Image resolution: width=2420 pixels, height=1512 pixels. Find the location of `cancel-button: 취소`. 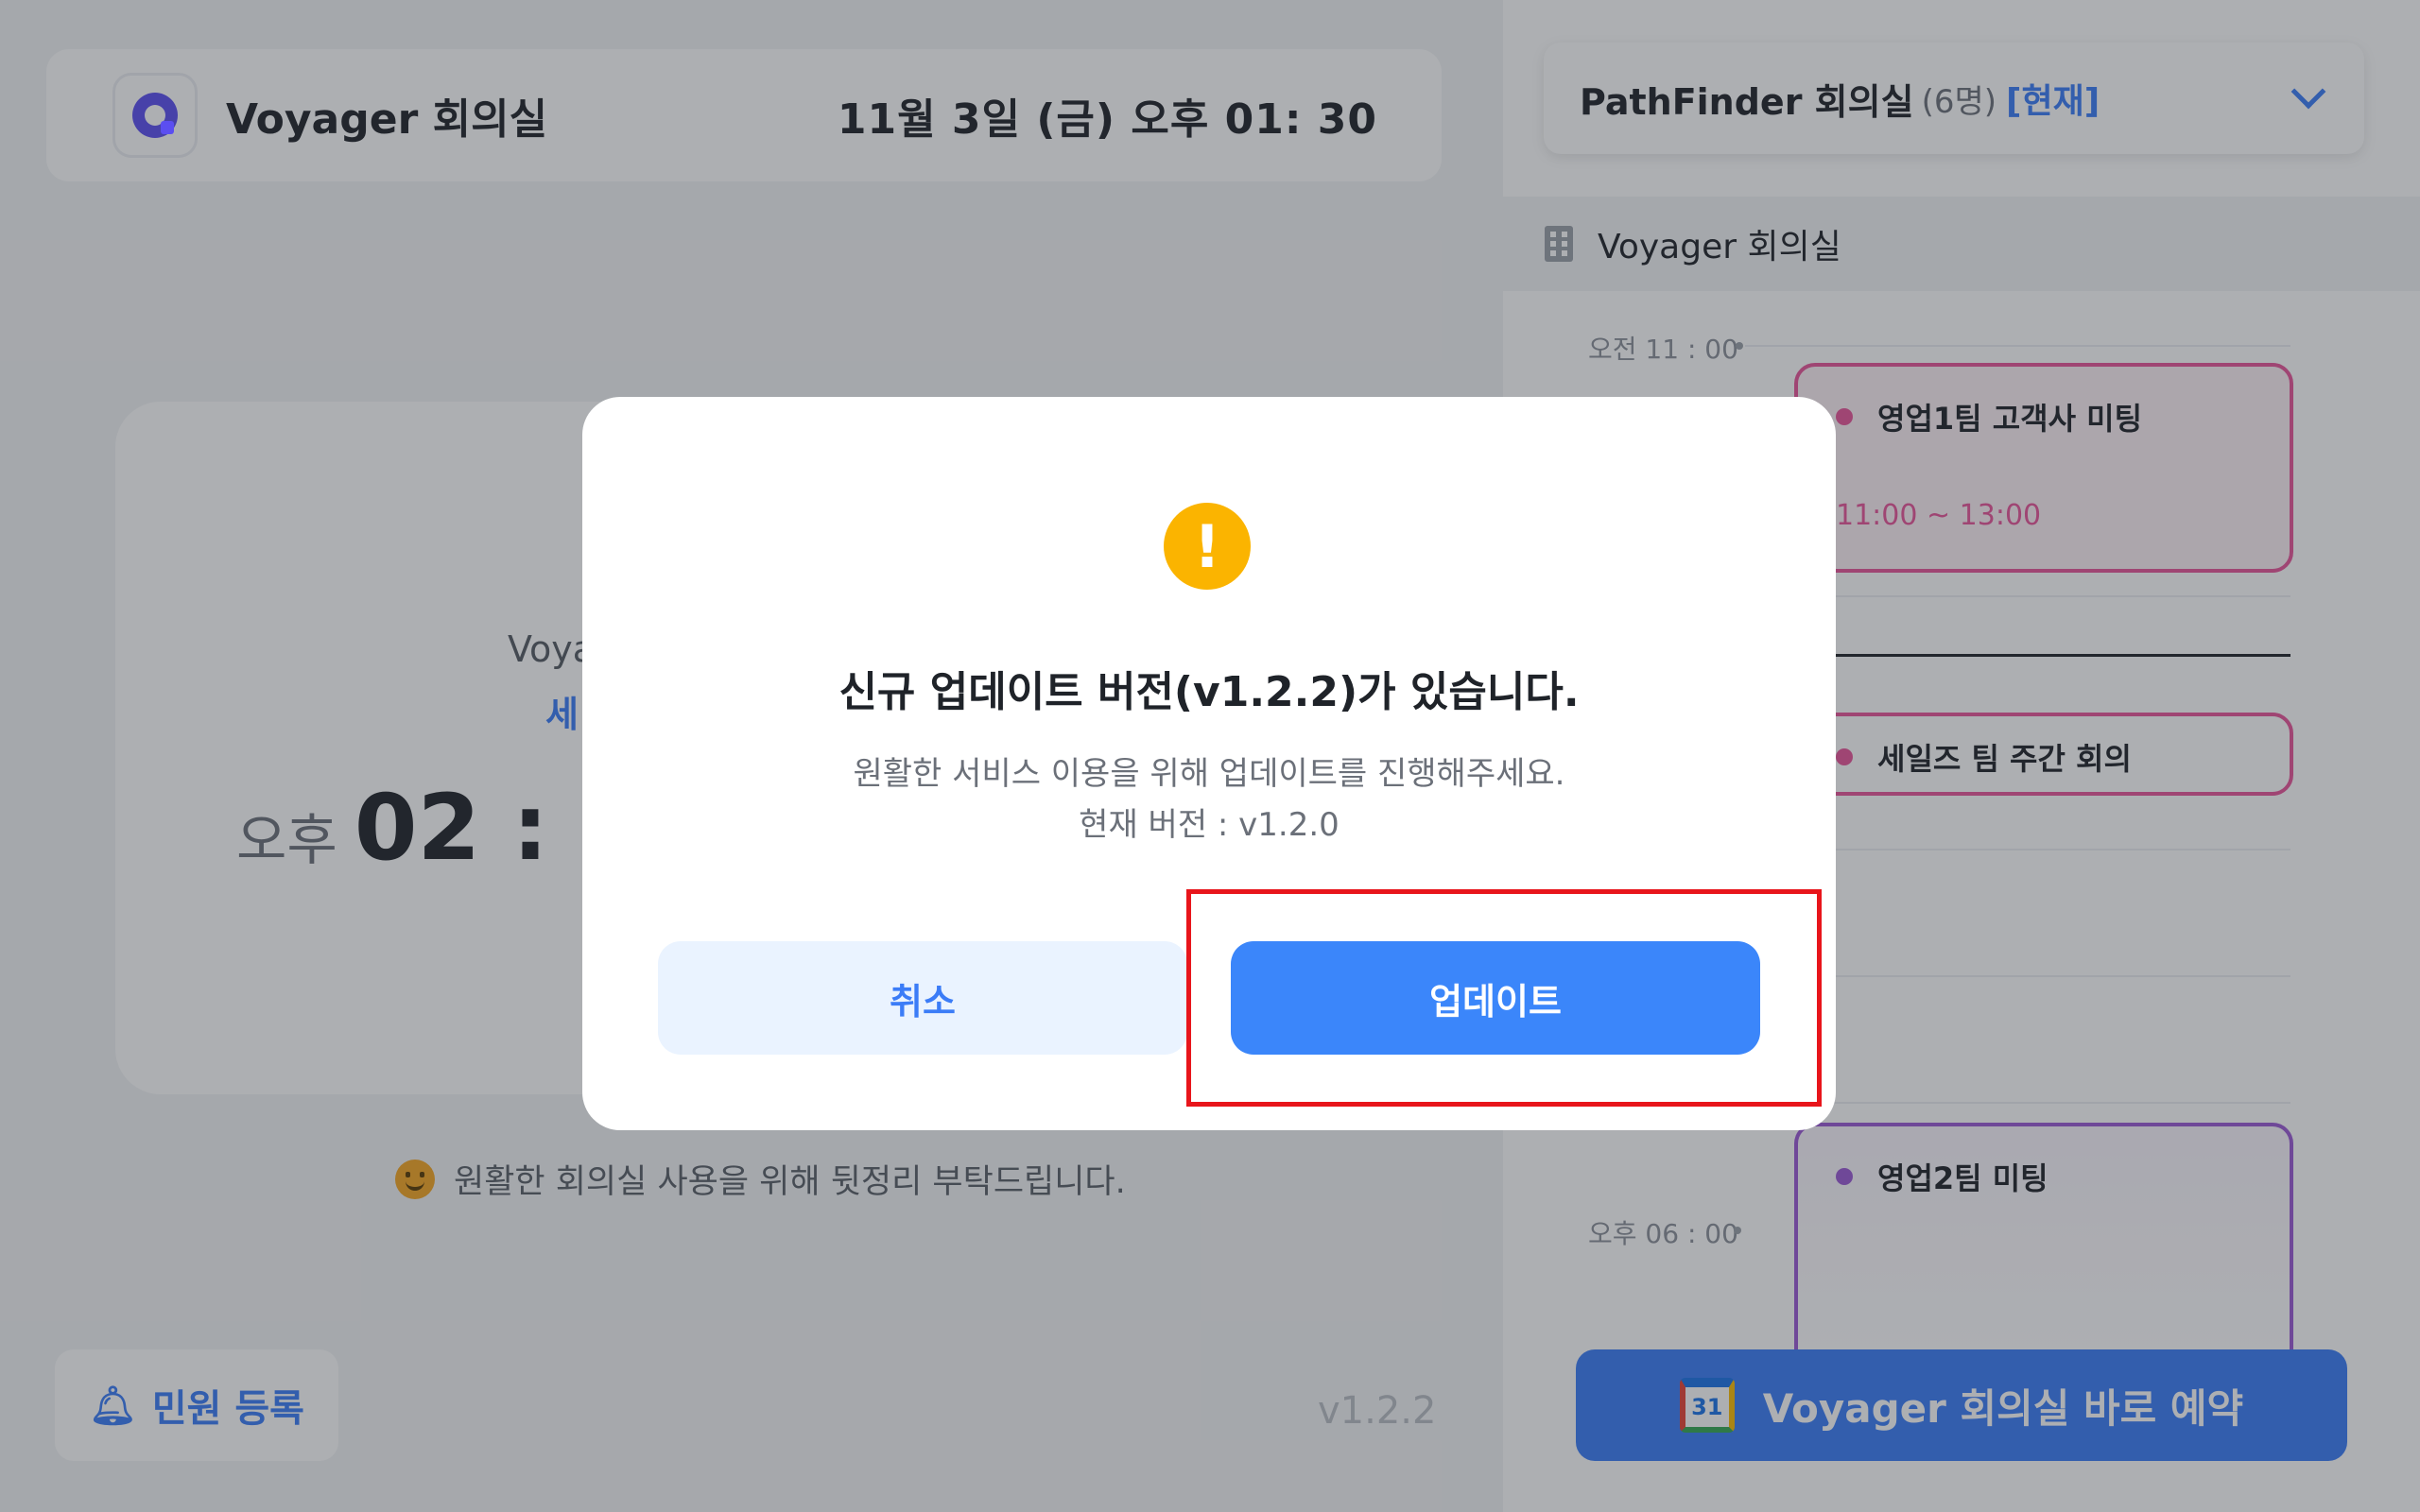

cancel-button: 취소 is located at coordinates (922, 998).